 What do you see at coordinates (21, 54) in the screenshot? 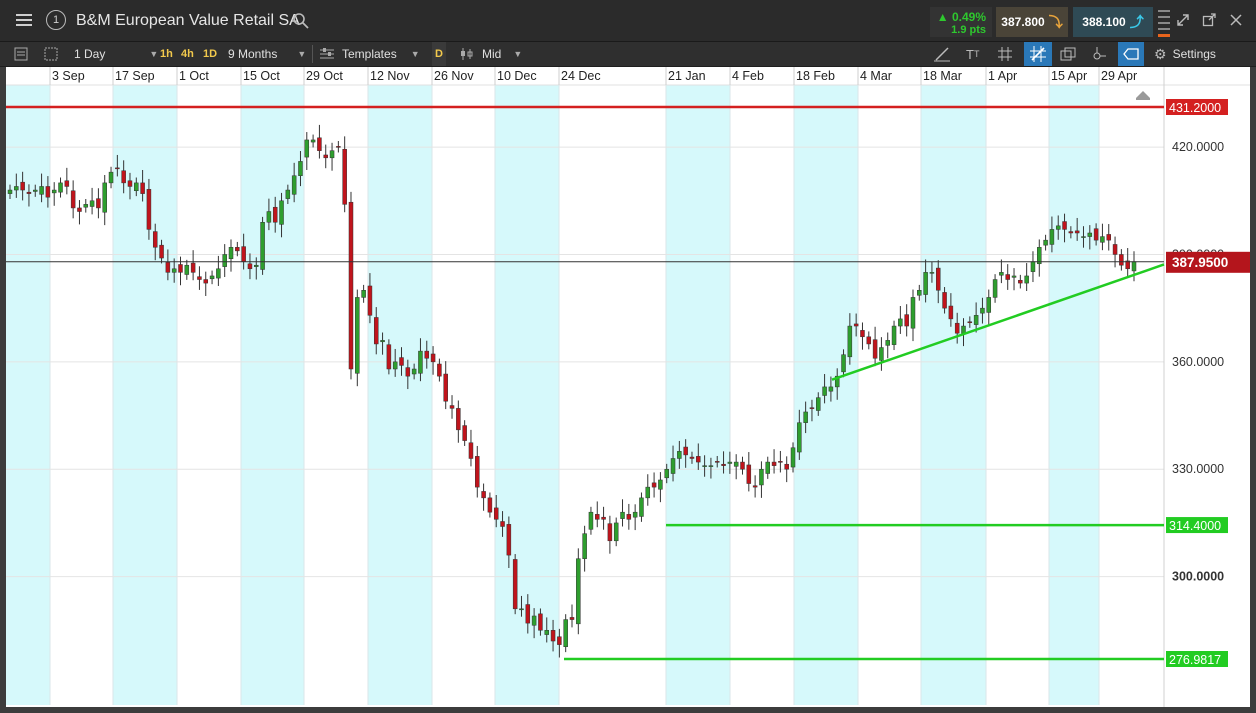
I see `list-icon` at bounding box center [21, 54].